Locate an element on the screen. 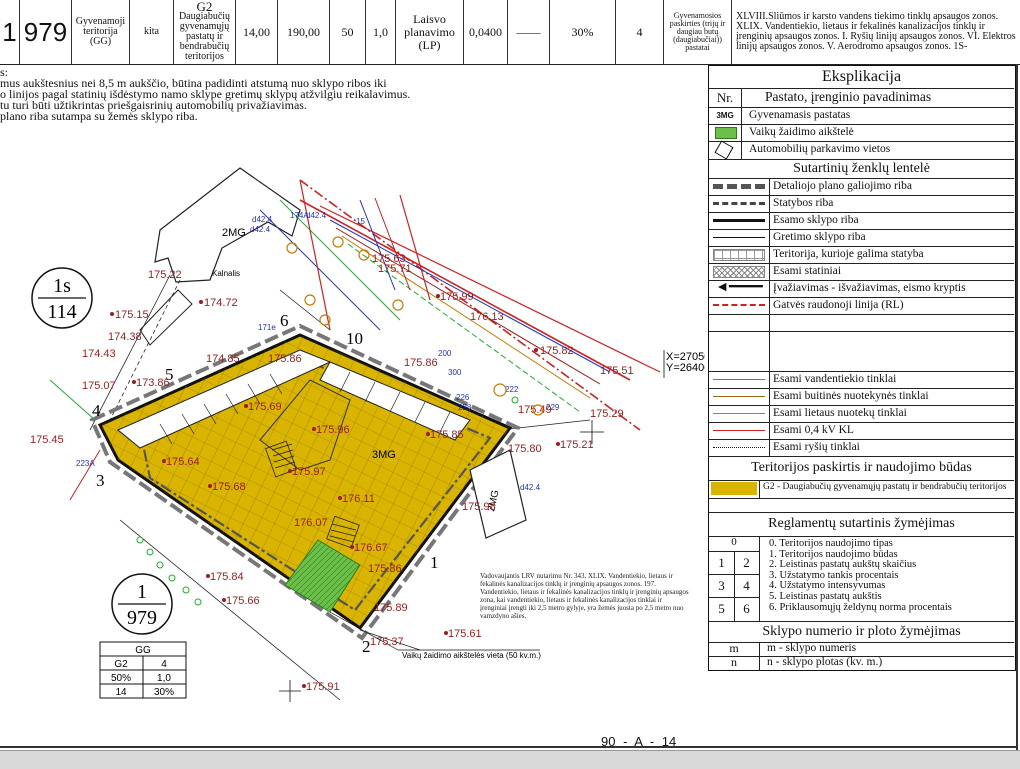 This screenshot has width=1020, height=769. elevation-label: 176.13 is located at coordinates (487, 317).